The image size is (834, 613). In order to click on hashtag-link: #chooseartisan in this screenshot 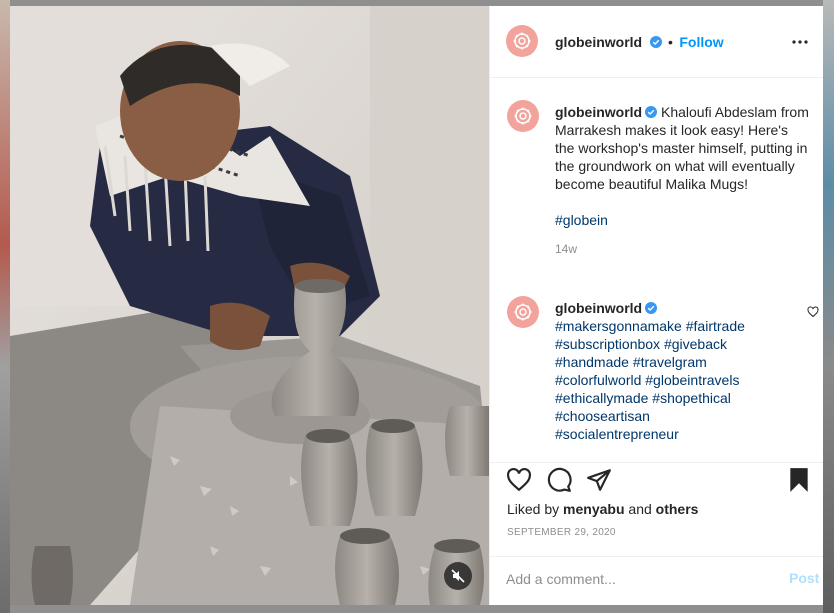, I will do `click(602, 416)`.